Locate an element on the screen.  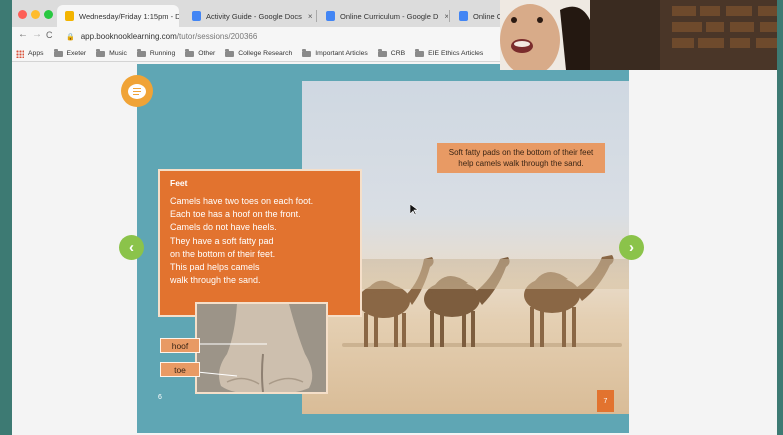
zoom-window-icon is located at coordinates (48, 14).